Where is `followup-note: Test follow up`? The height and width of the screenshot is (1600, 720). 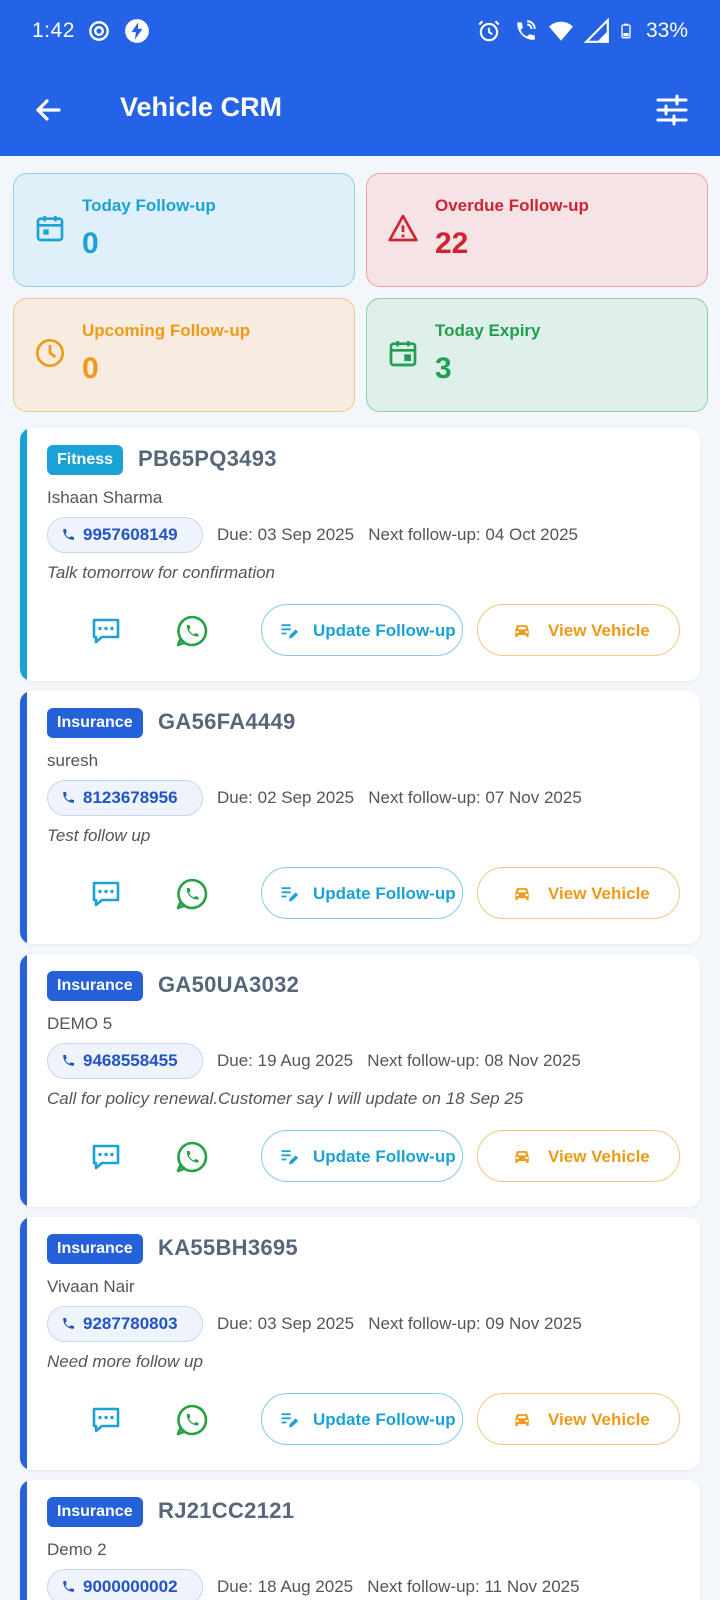
followup-note: Test follow up is located at coordinates (99, 835).